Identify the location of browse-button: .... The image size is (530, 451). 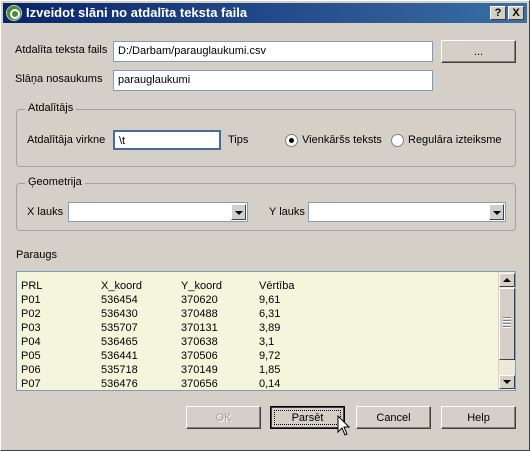
(478, 51).